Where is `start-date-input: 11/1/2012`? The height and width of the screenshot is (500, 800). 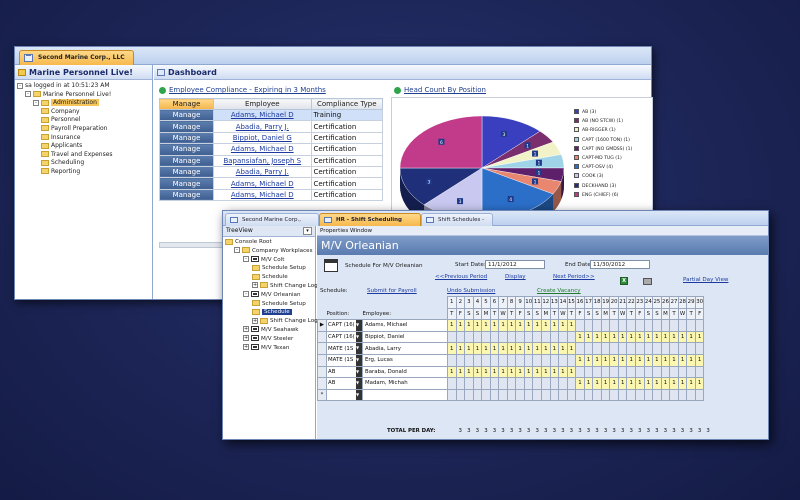 start-date-input: 11/1/2012 is located at coordinates (515, 264).